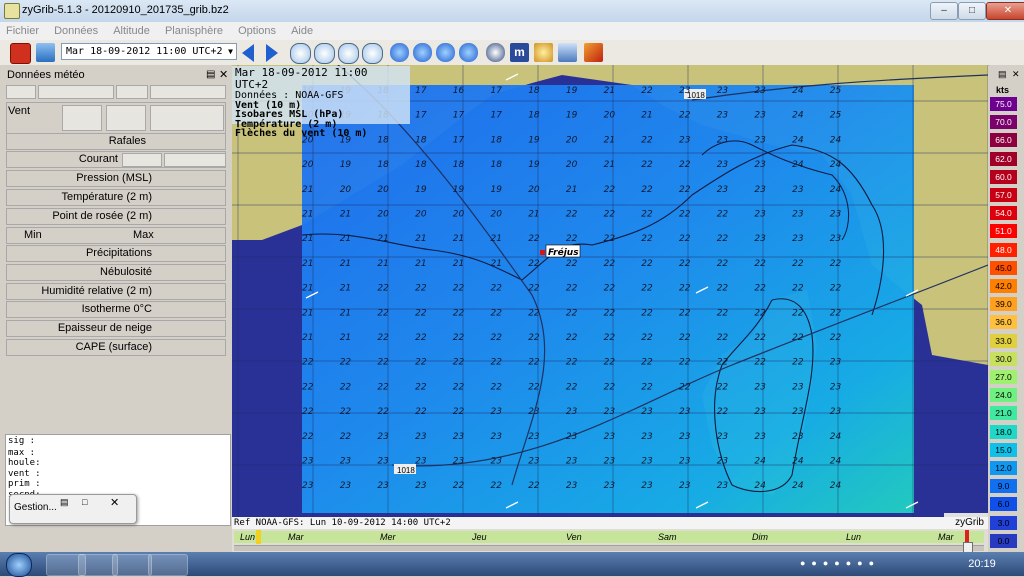  I want to click on reference-text: Ref NOAA-GFS: Lun 10-09-2012 14:00 UTC+2, so click(342, 523).